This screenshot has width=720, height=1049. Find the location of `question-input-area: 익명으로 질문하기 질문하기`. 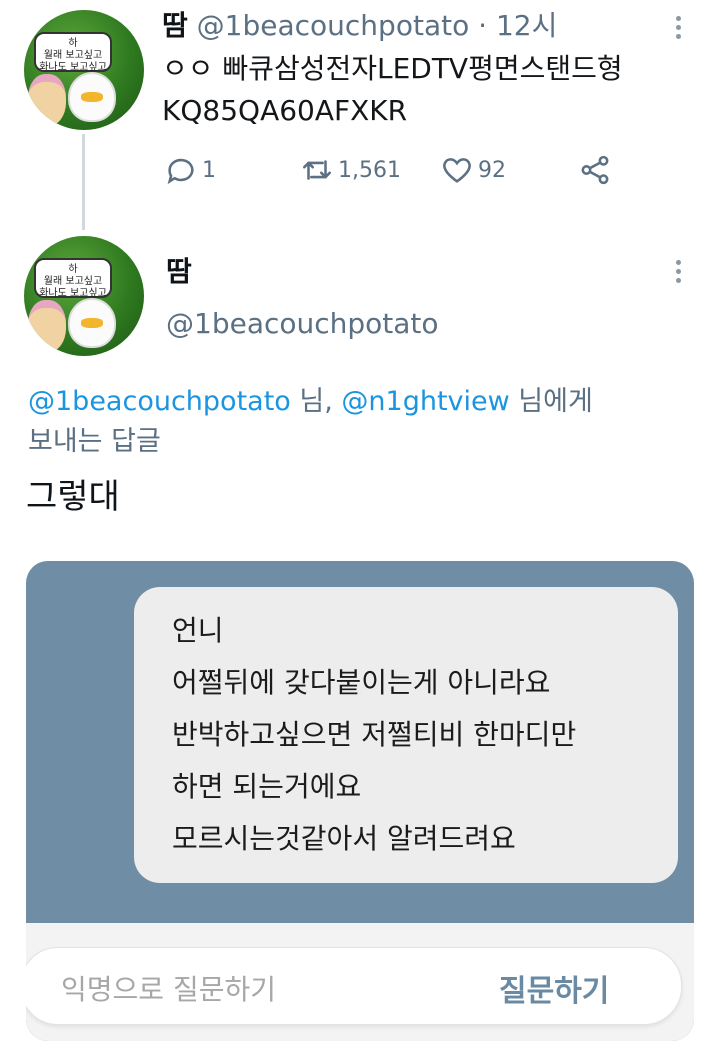

question-input-area: 익명으로 질문하기 질문하기 is located at coordinates (360, 982).